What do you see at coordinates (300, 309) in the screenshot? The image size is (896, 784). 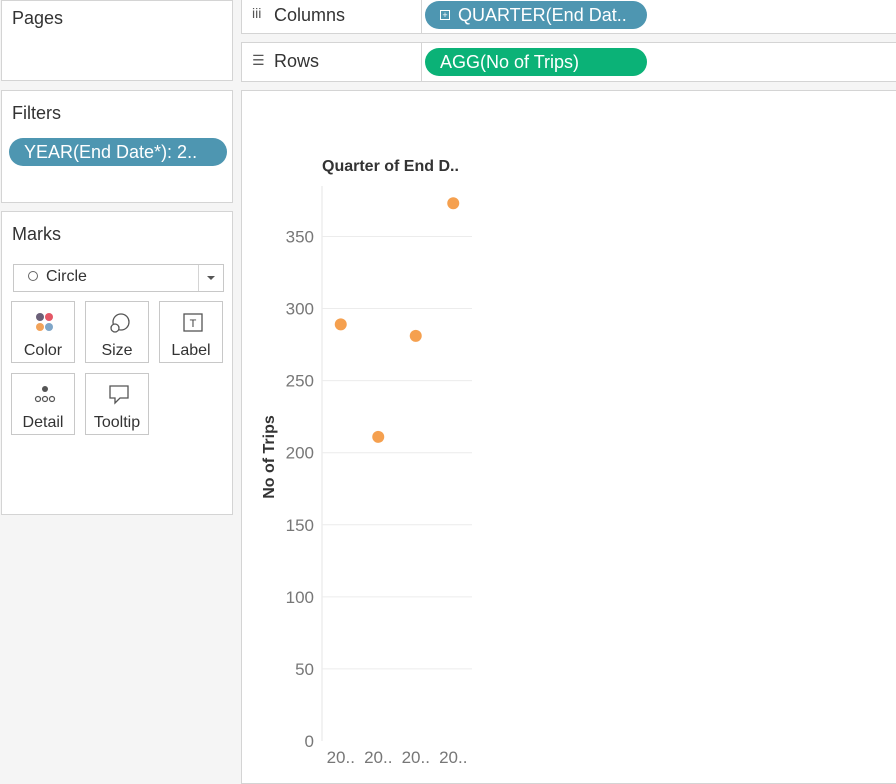 I see `y-tick-label: 300` at bounding box center [300, 309].